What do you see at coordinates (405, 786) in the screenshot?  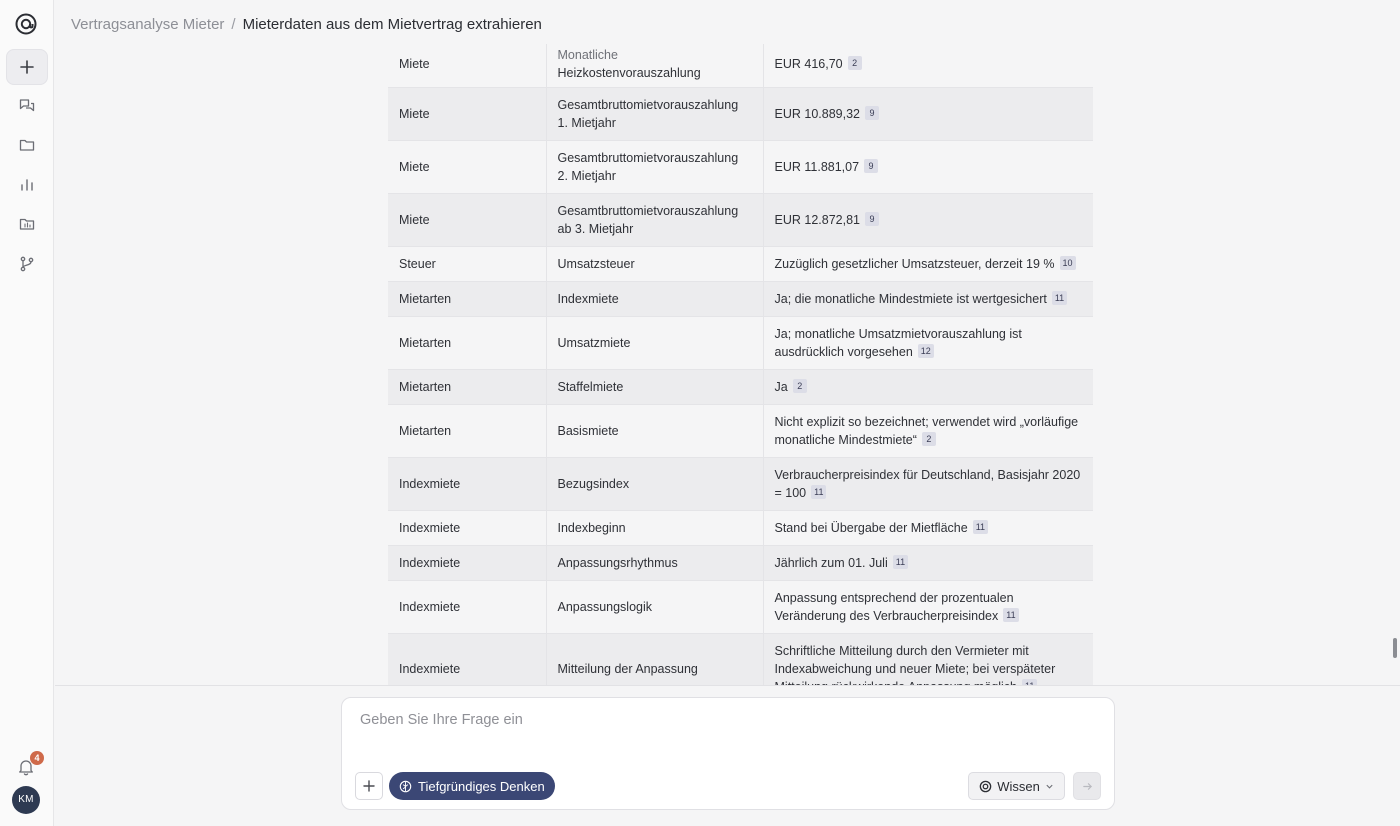 I see `brain-icon` at bounding box center [405, 786].